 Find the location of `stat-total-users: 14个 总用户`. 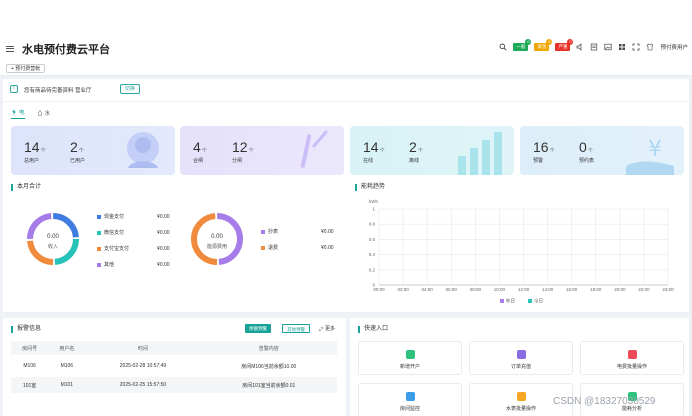

stat-total-users: 14个 总用户 is located at coordinates (35, 151).